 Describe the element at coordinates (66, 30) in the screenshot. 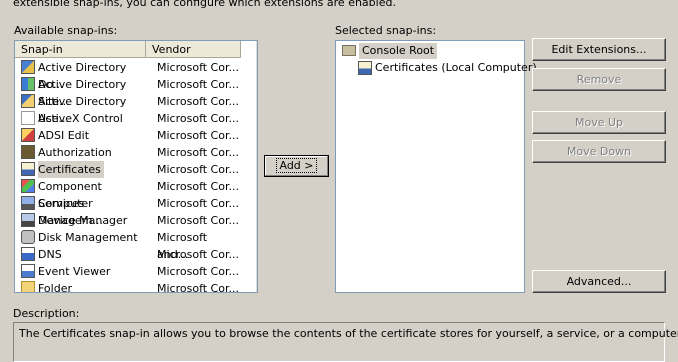

I see `available-snapins-label: Available snap-ins:` at that location.